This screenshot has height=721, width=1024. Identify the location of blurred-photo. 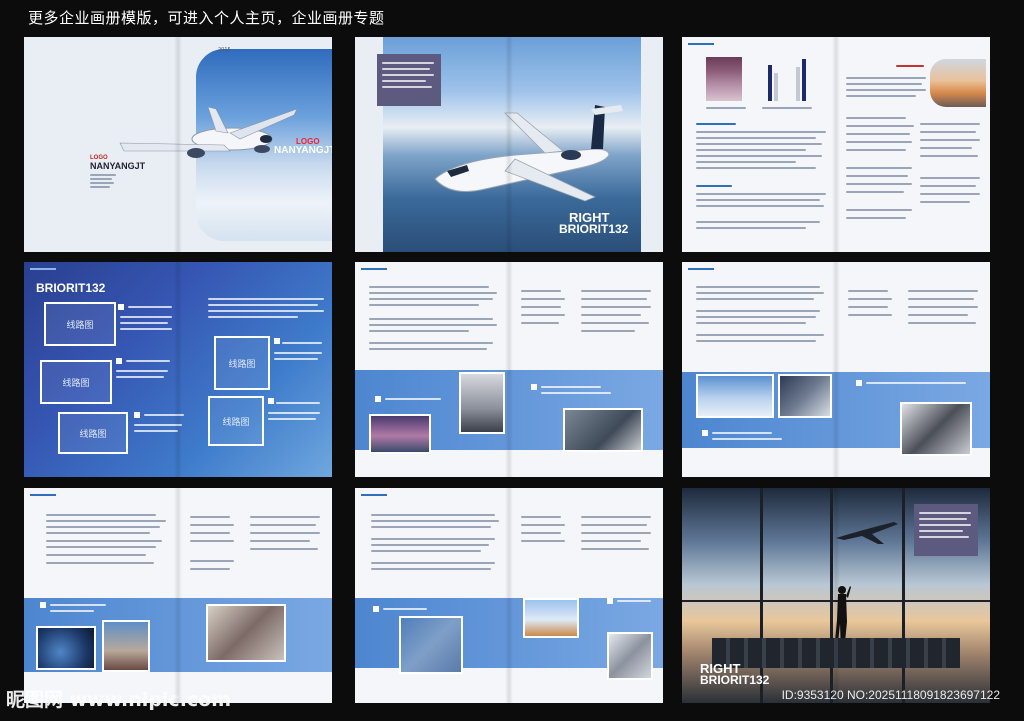
(431, 645).